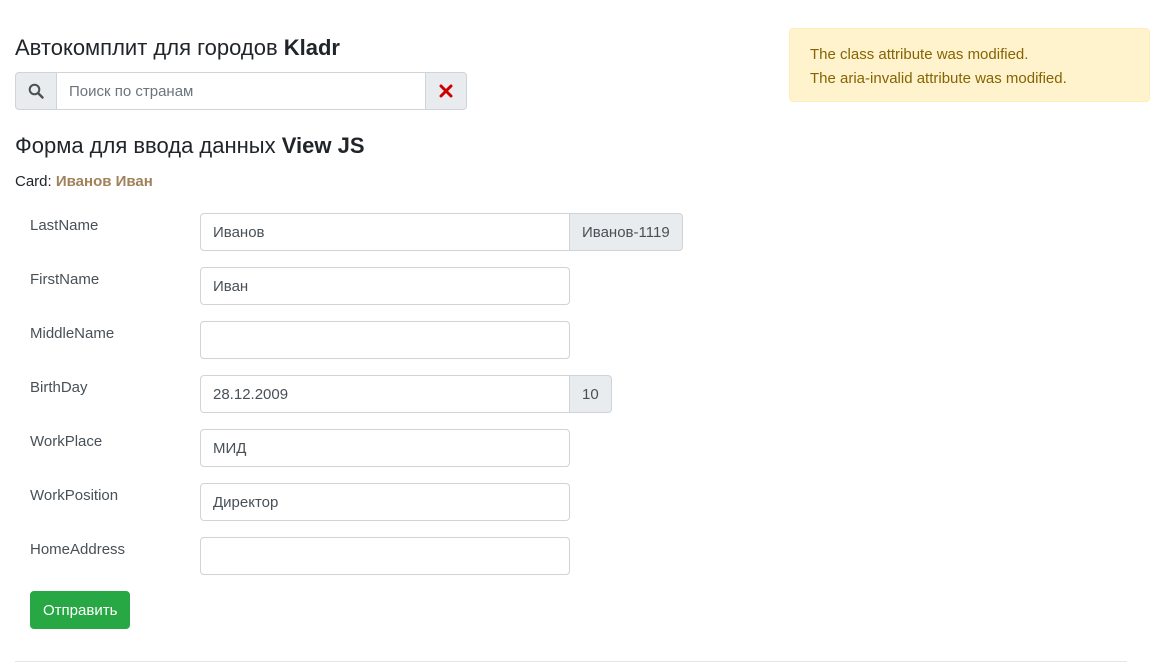 This screenshot has width=1157, height=671. I want to click on workplace-label: WorkPlace, so click(66, 441).